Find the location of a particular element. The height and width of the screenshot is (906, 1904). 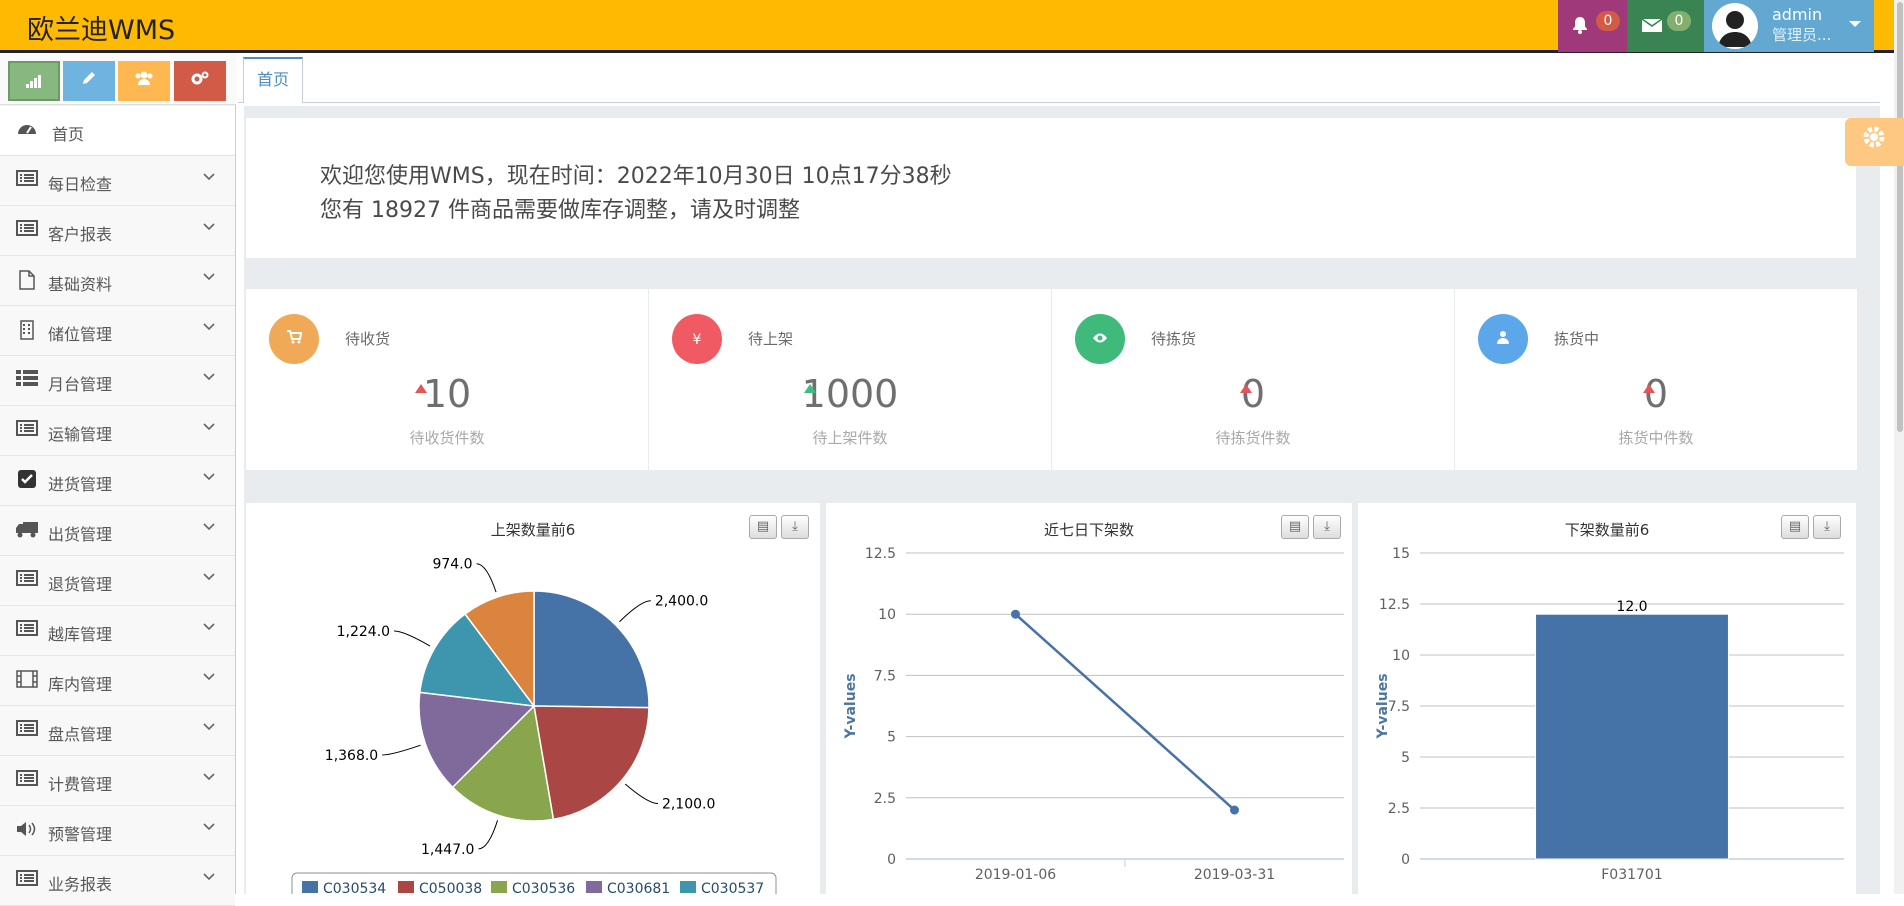

sidebar-item-13: 计费管理 is located at coordinates (117, 781).